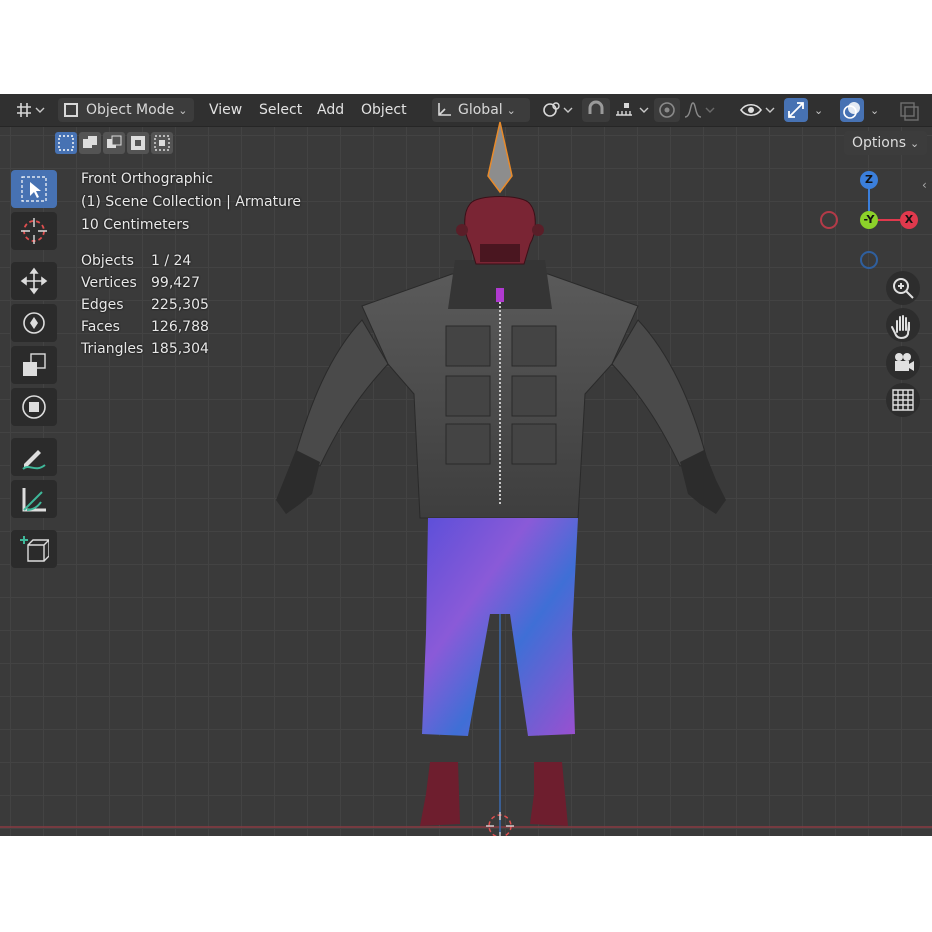  Describe the element at coordinates (500, 253) in the screenshot. I see `helmet-visor` at that location.